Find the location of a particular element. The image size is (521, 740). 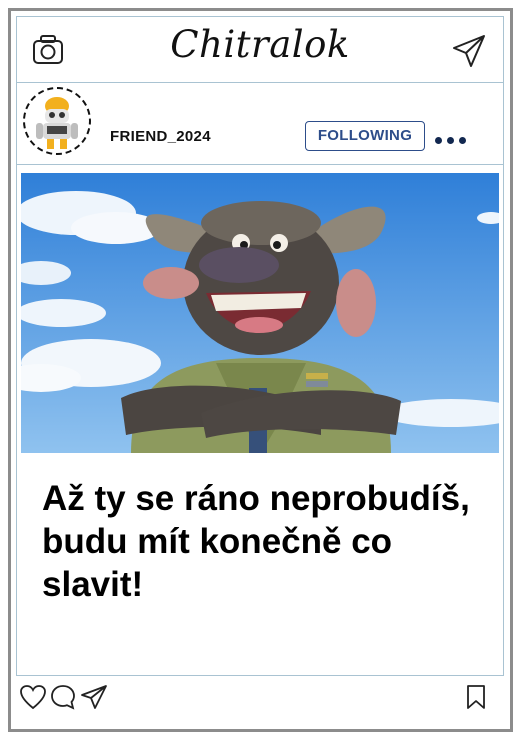

following-button: FOLLOWING is located at coordinates (365, 136).